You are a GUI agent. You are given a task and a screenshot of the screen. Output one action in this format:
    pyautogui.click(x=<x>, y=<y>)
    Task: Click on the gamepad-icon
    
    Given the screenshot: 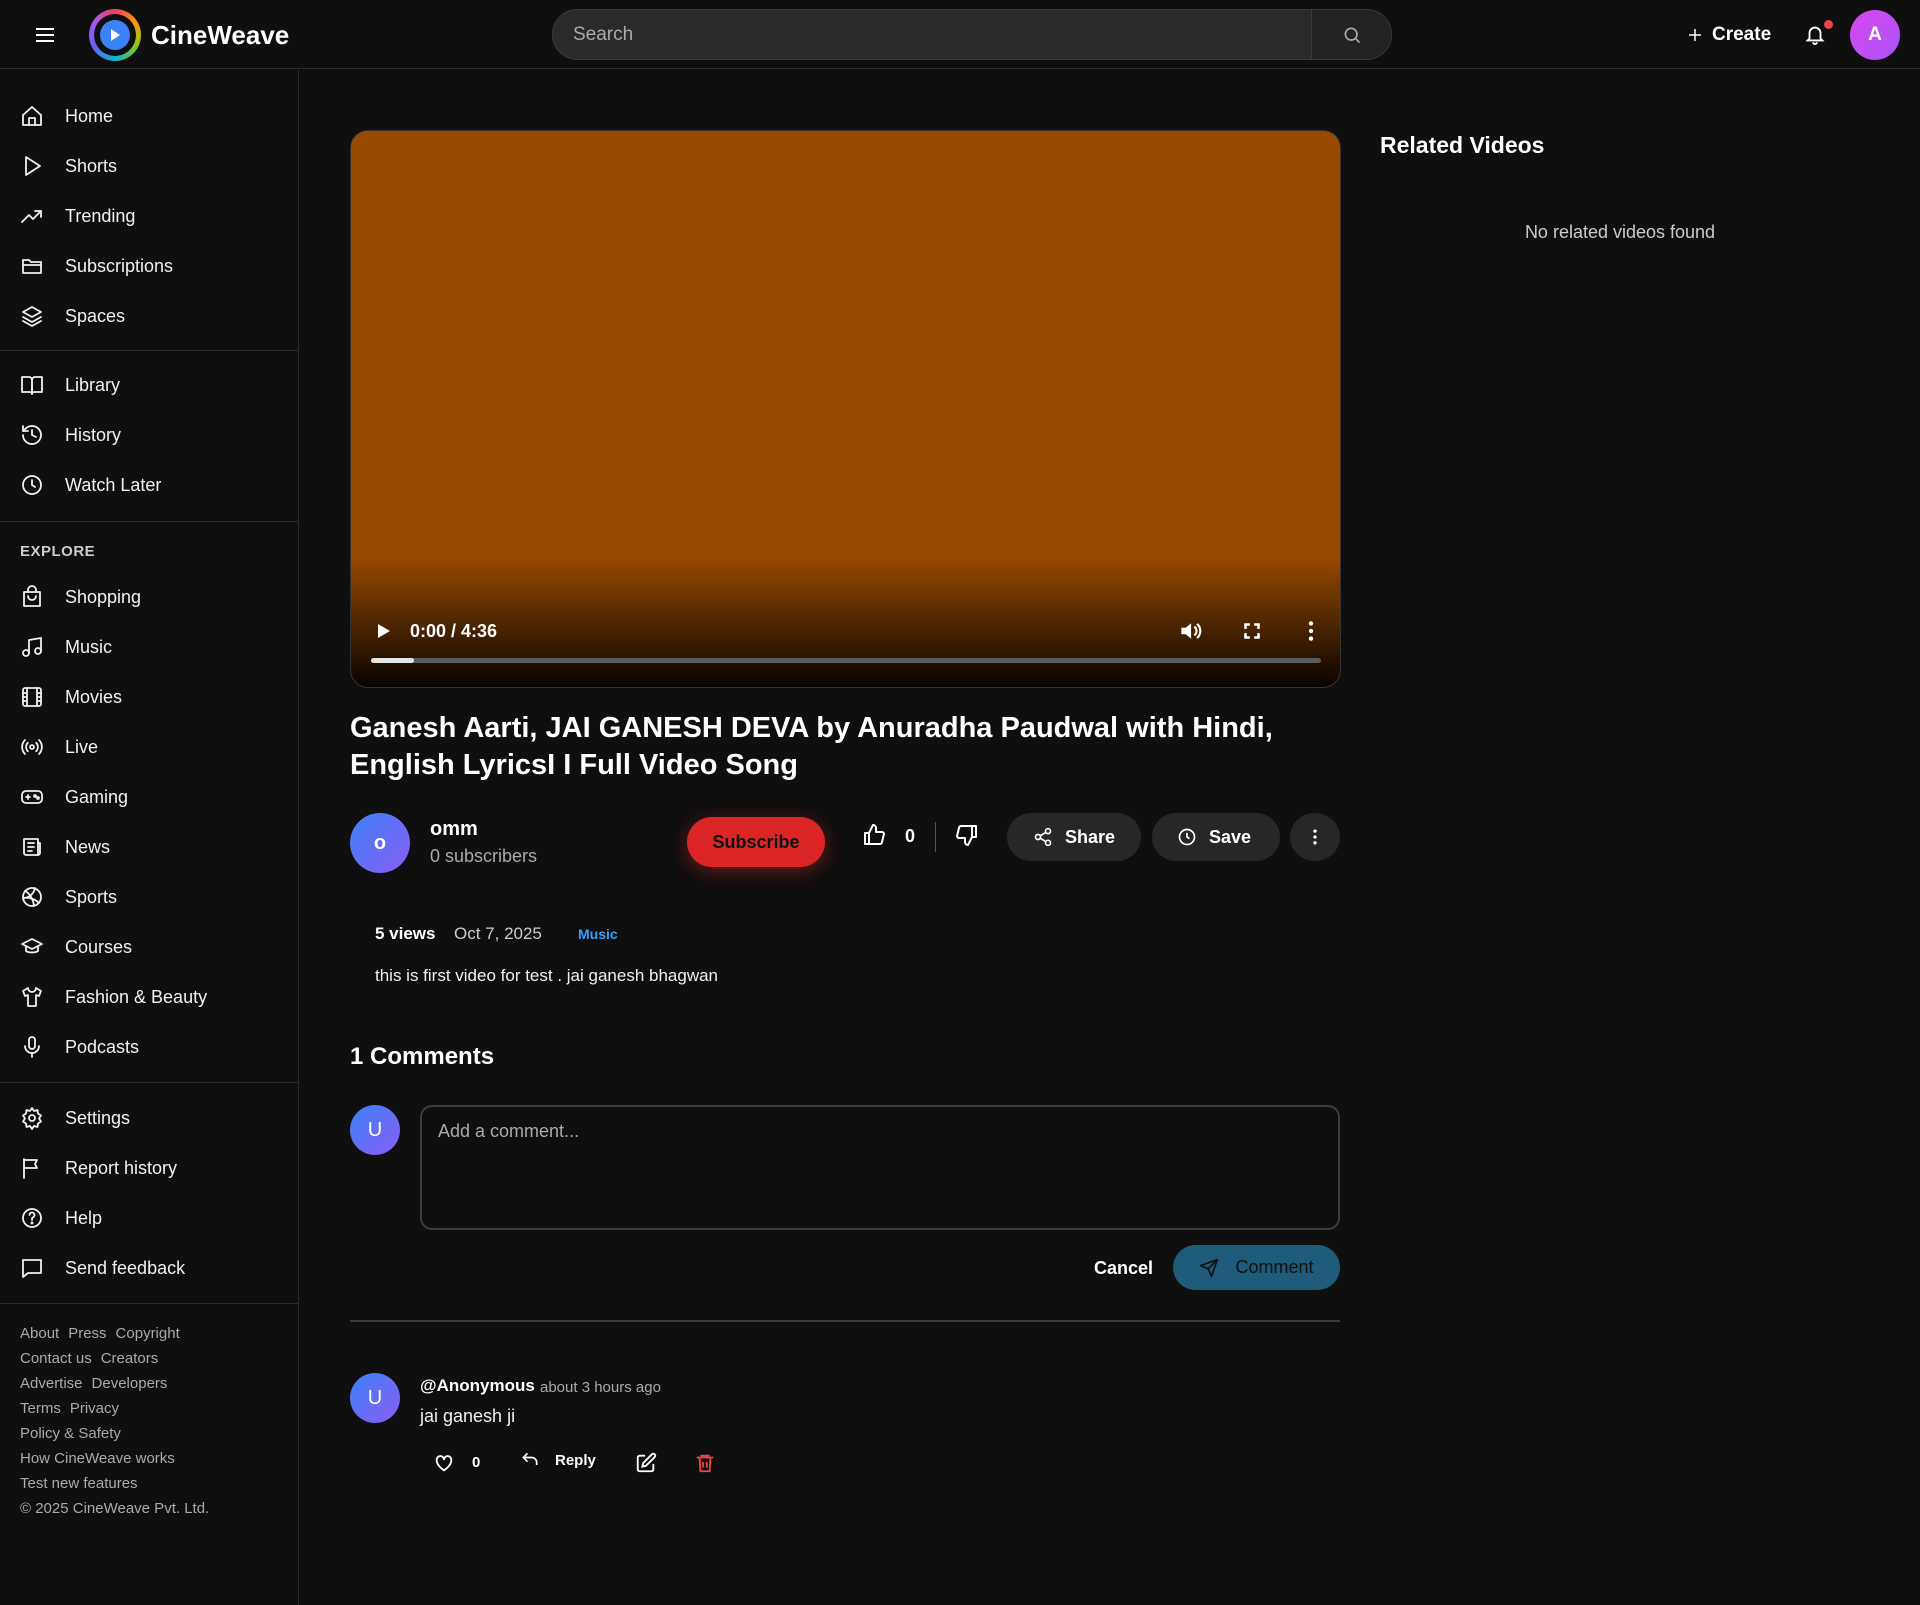 What is the action you would take?
    pyautogui.click(x=32, y=797)
    